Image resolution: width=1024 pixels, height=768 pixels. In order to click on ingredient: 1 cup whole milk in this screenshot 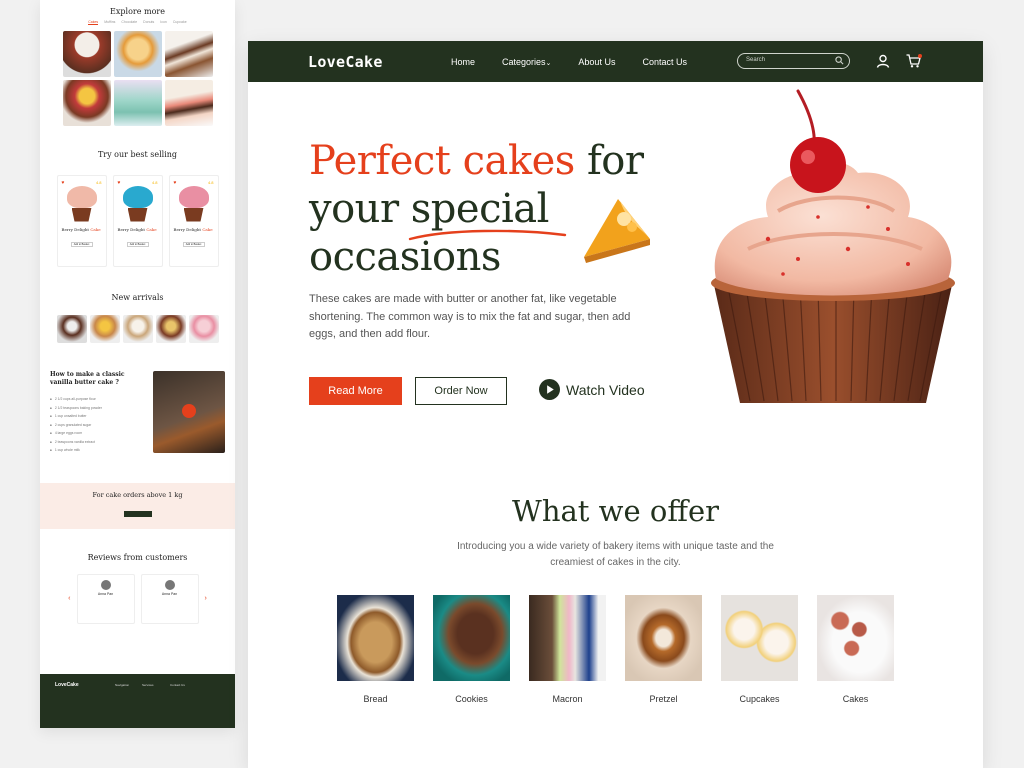, I will do `click(97, 450)`.